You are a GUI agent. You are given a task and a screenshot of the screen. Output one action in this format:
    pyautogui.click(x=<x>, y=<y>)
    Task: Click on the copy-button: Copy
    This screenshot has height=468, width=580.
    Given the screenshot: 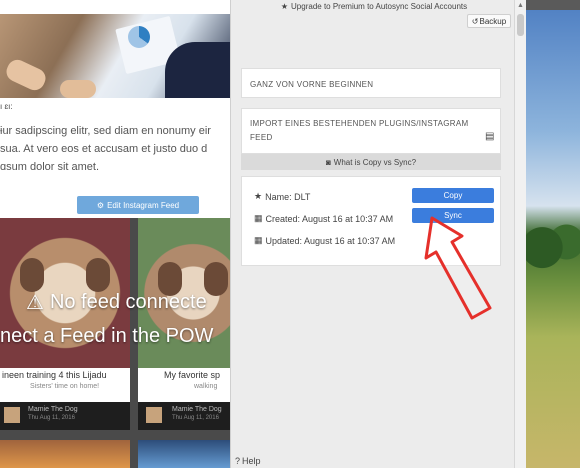 What is the action you would take?
    pyautogui.click(x=453, y=195)
    